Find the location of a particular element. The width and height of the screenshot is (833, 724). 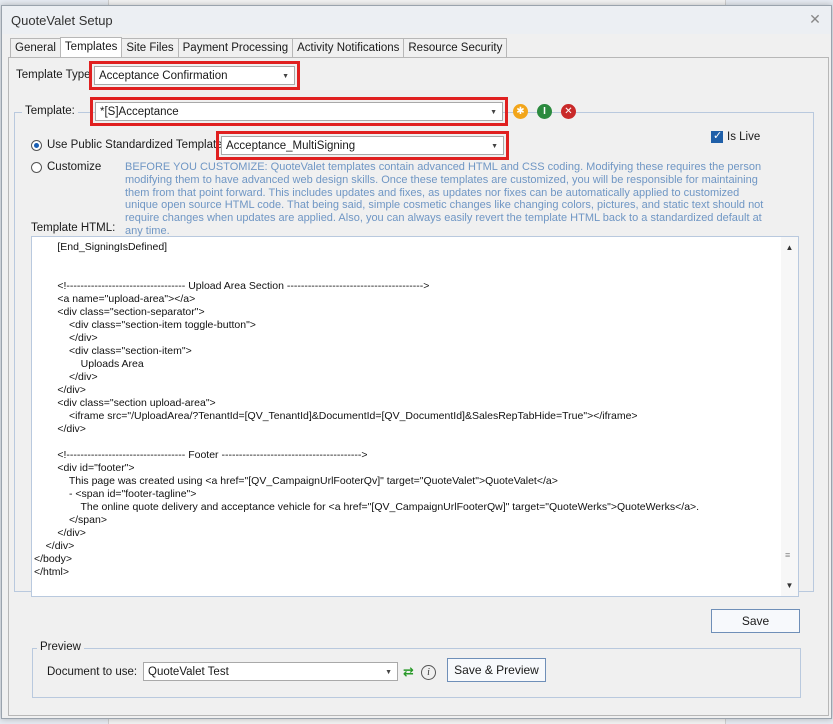

public-template-dropdown: Acceptance_MultiSigning ▼ is located at coordinates (362, 145).